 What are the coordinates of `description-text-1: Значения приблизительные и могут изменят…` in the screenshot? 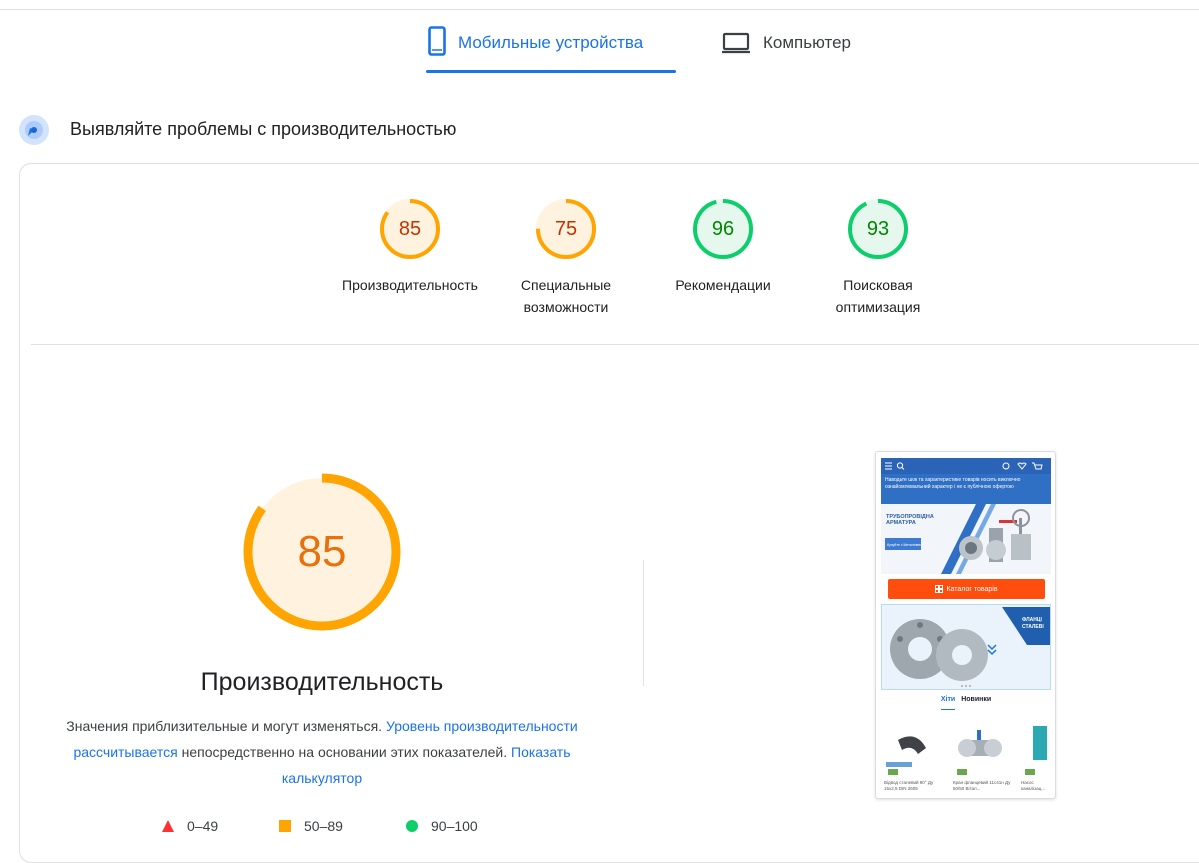 It's located at (226, 726).